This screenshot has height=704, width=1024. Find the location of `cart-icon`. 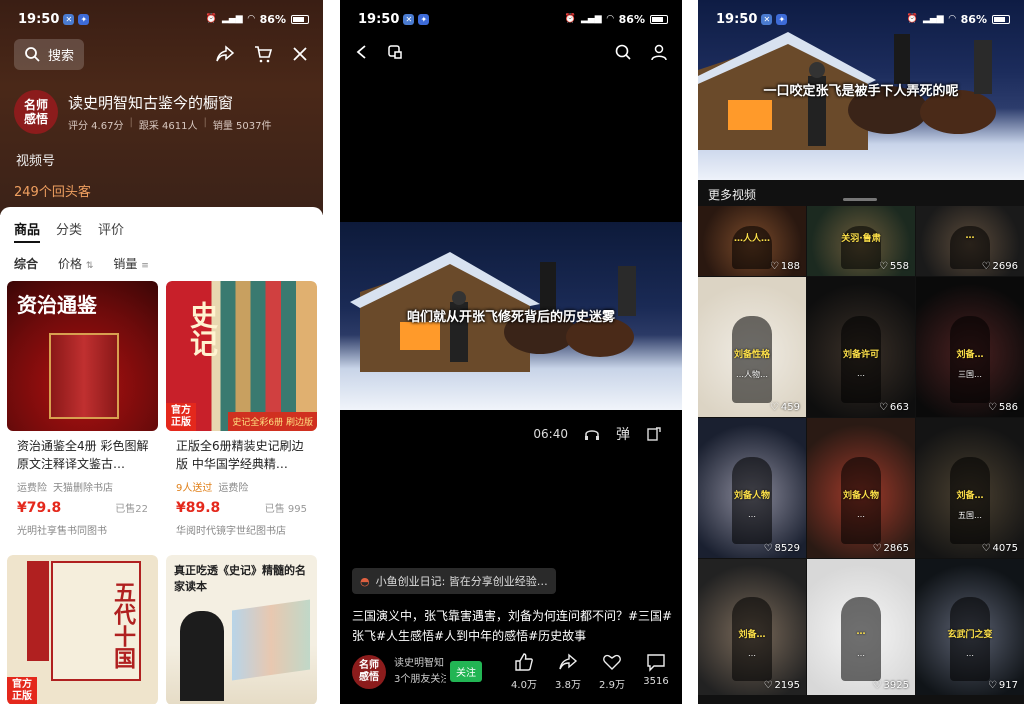

cart-icon is located at coordinates (263, 54).